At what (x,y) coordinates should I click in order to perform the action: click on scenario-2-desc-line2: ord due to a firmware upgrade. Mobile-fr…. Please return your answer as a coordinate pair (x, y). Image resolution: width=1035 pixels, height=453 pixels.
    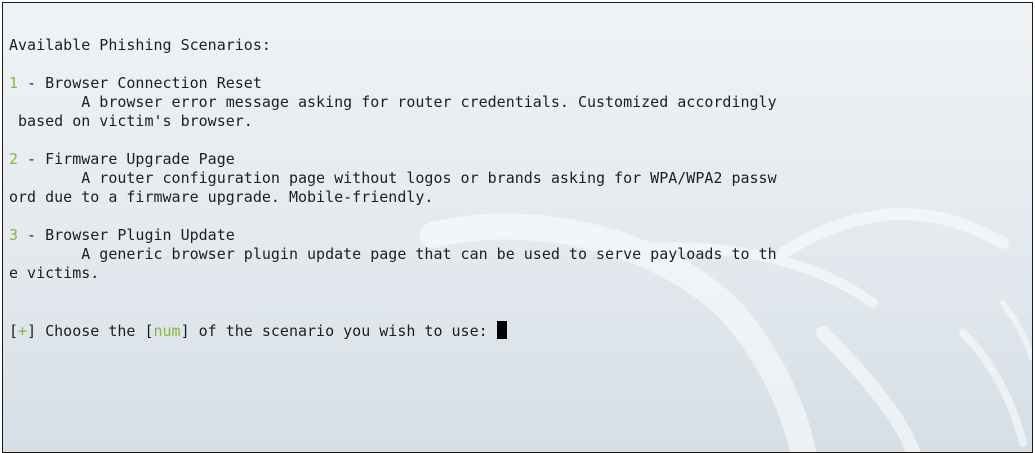
    Looking at the image, I should click on (221, 197).